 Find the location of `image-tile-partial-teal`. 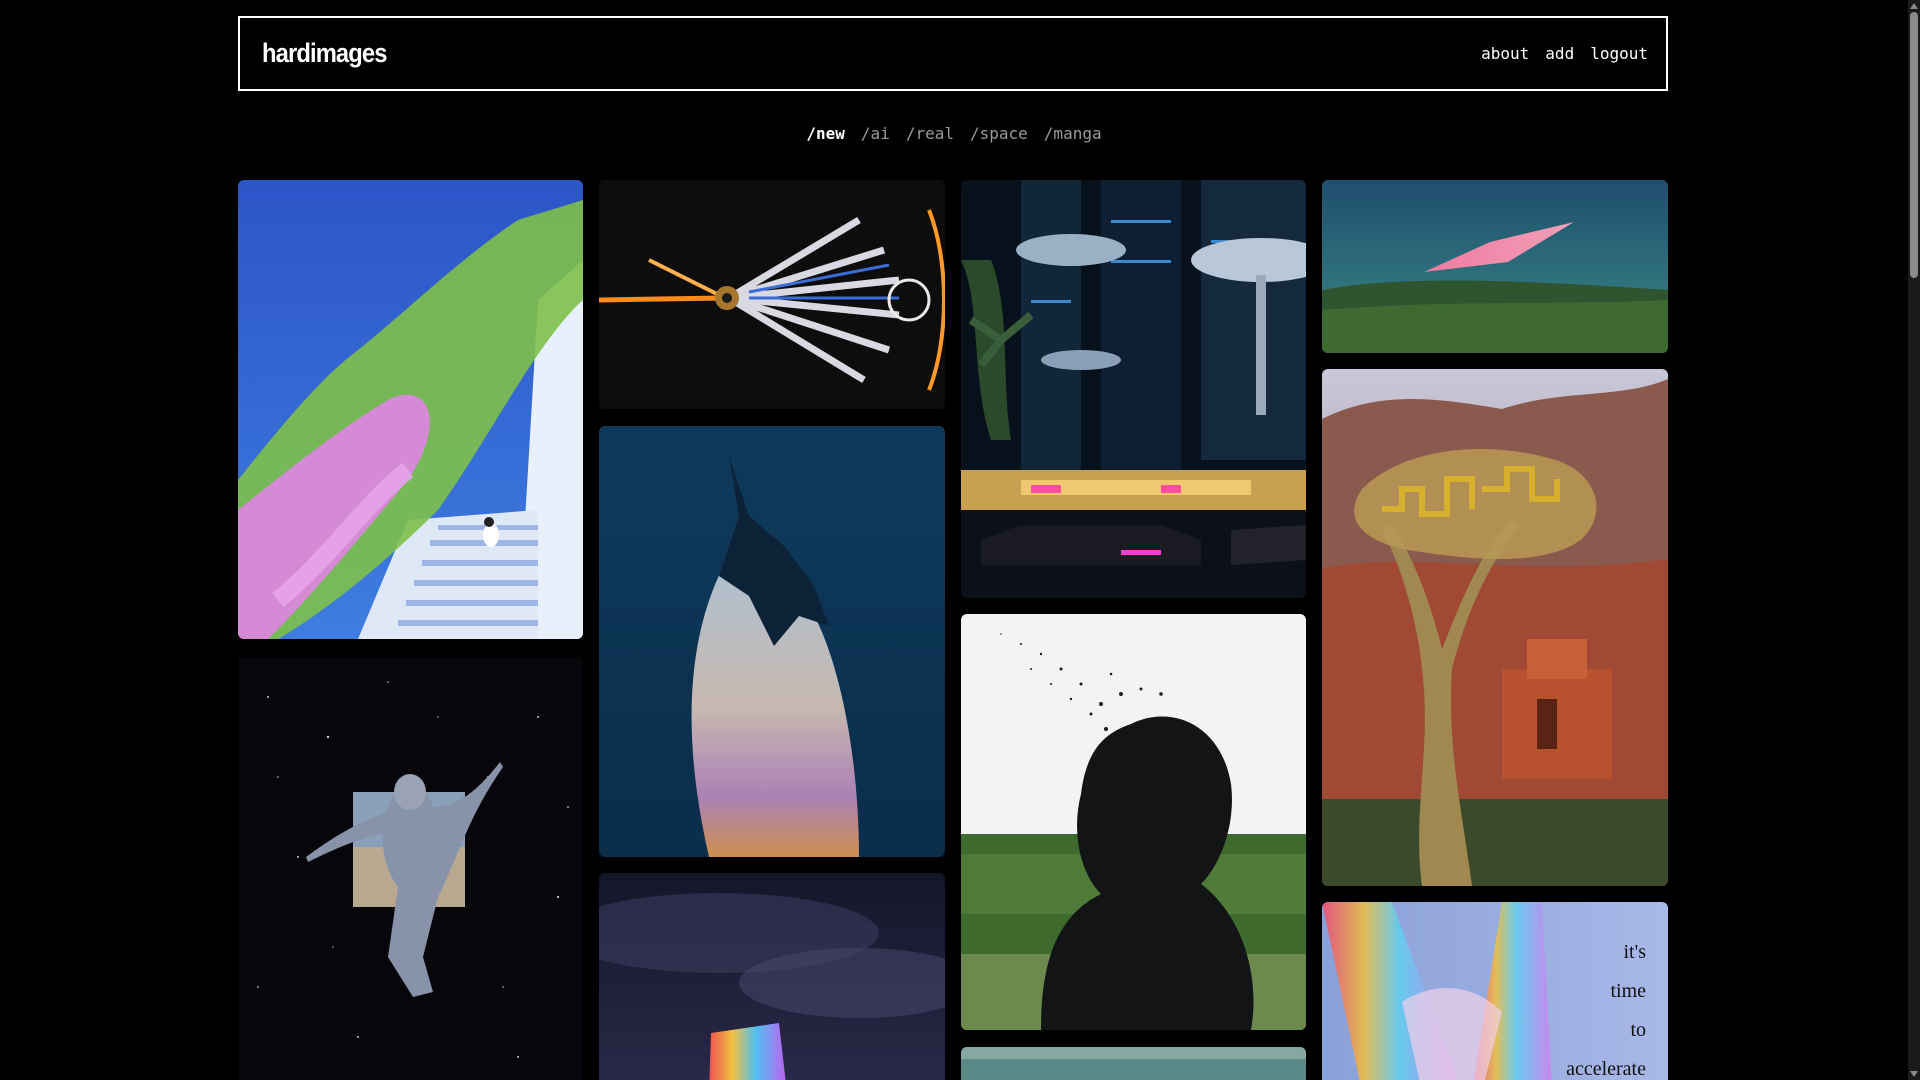

image-tile-partial-teal is located at coordinates (1133, 1063).